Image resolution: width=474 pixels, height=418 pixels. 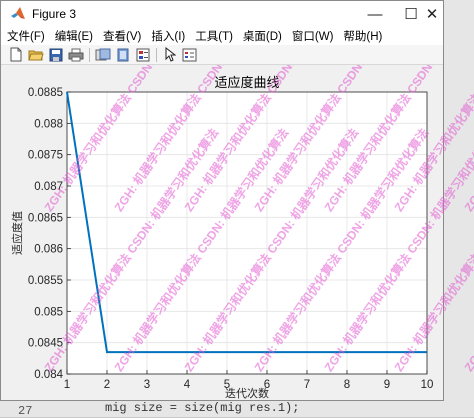 I want to click on x-tick-label: 4, so click(x=187, y=385).